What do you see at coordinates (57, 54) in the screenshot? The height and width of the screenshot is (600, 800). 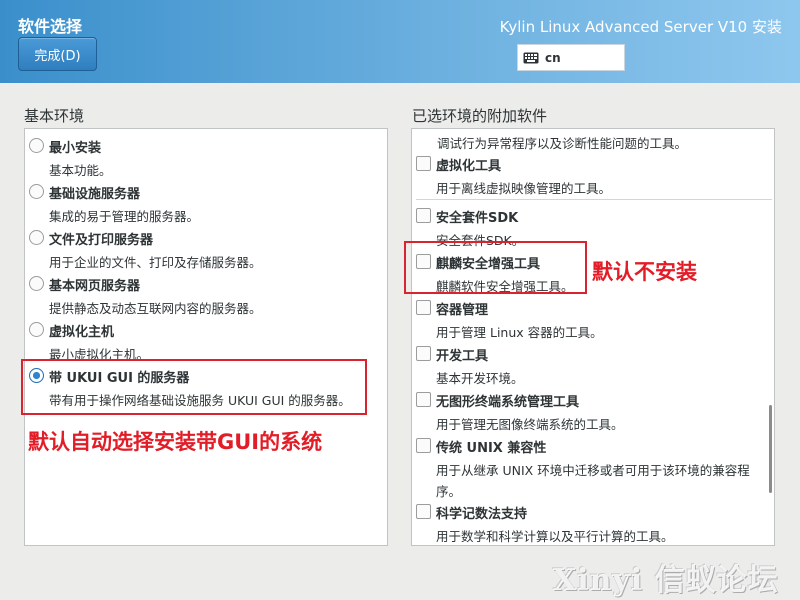 I see `done-button: 完成(D)` at bounding box center [57, 54].